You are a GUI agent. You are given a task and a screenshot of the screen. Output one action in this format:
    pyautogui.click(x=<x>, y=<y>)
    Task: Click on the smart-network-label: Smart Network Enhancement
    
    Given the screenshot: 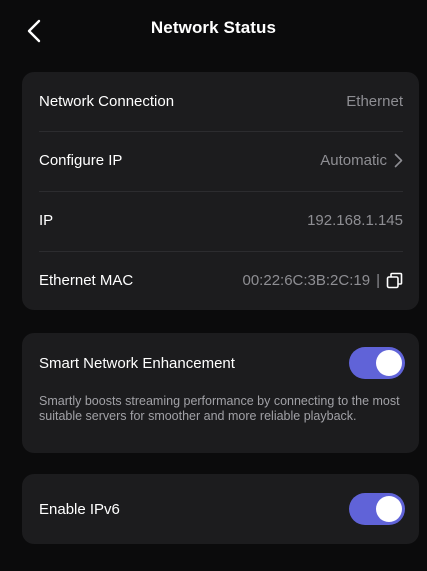 What is the action you would take?
    pyautogui.click(x=137, y=363)
    